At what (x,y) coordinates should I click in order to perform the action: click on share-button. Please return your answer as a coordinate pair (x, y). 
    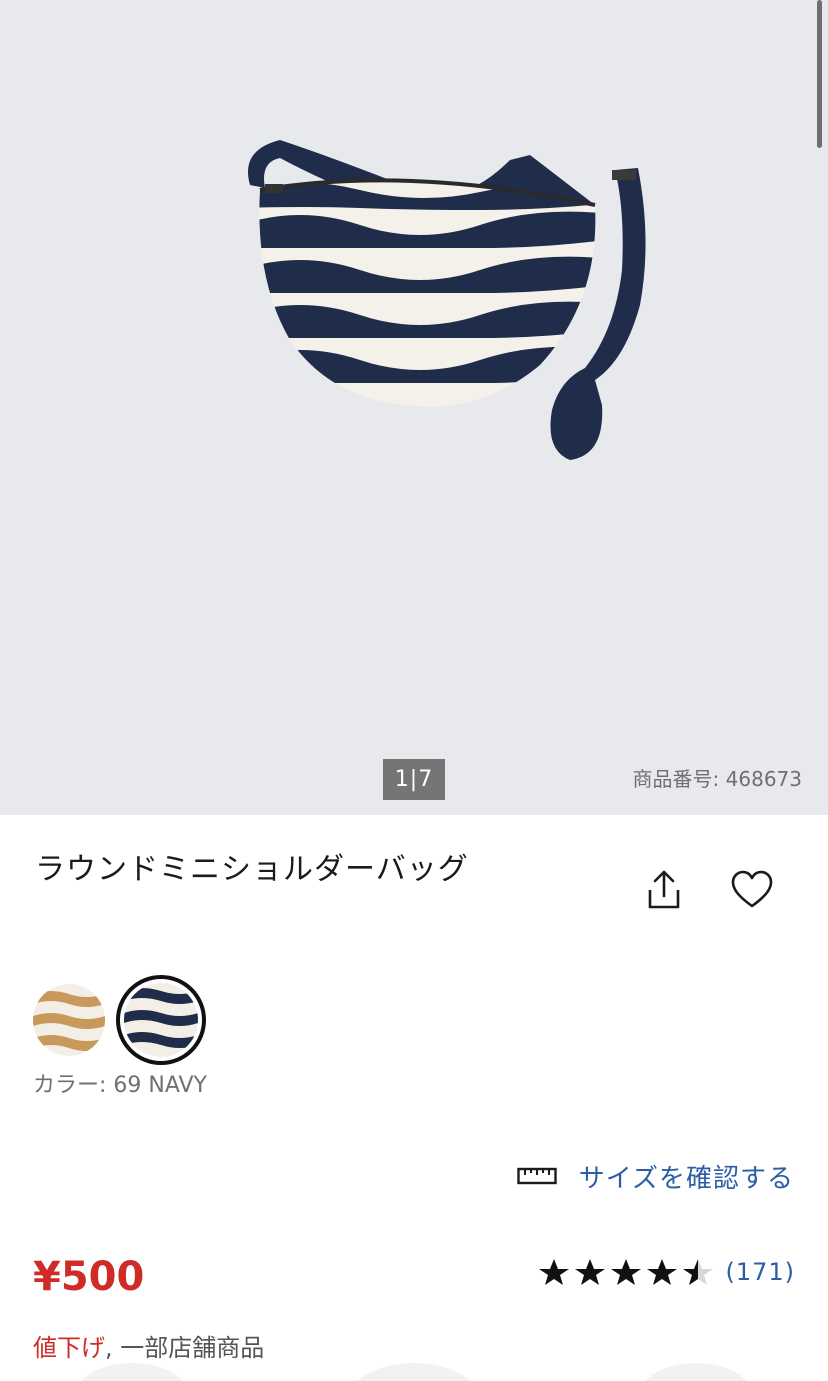
    Looking at the image, I should click on (664, 890).